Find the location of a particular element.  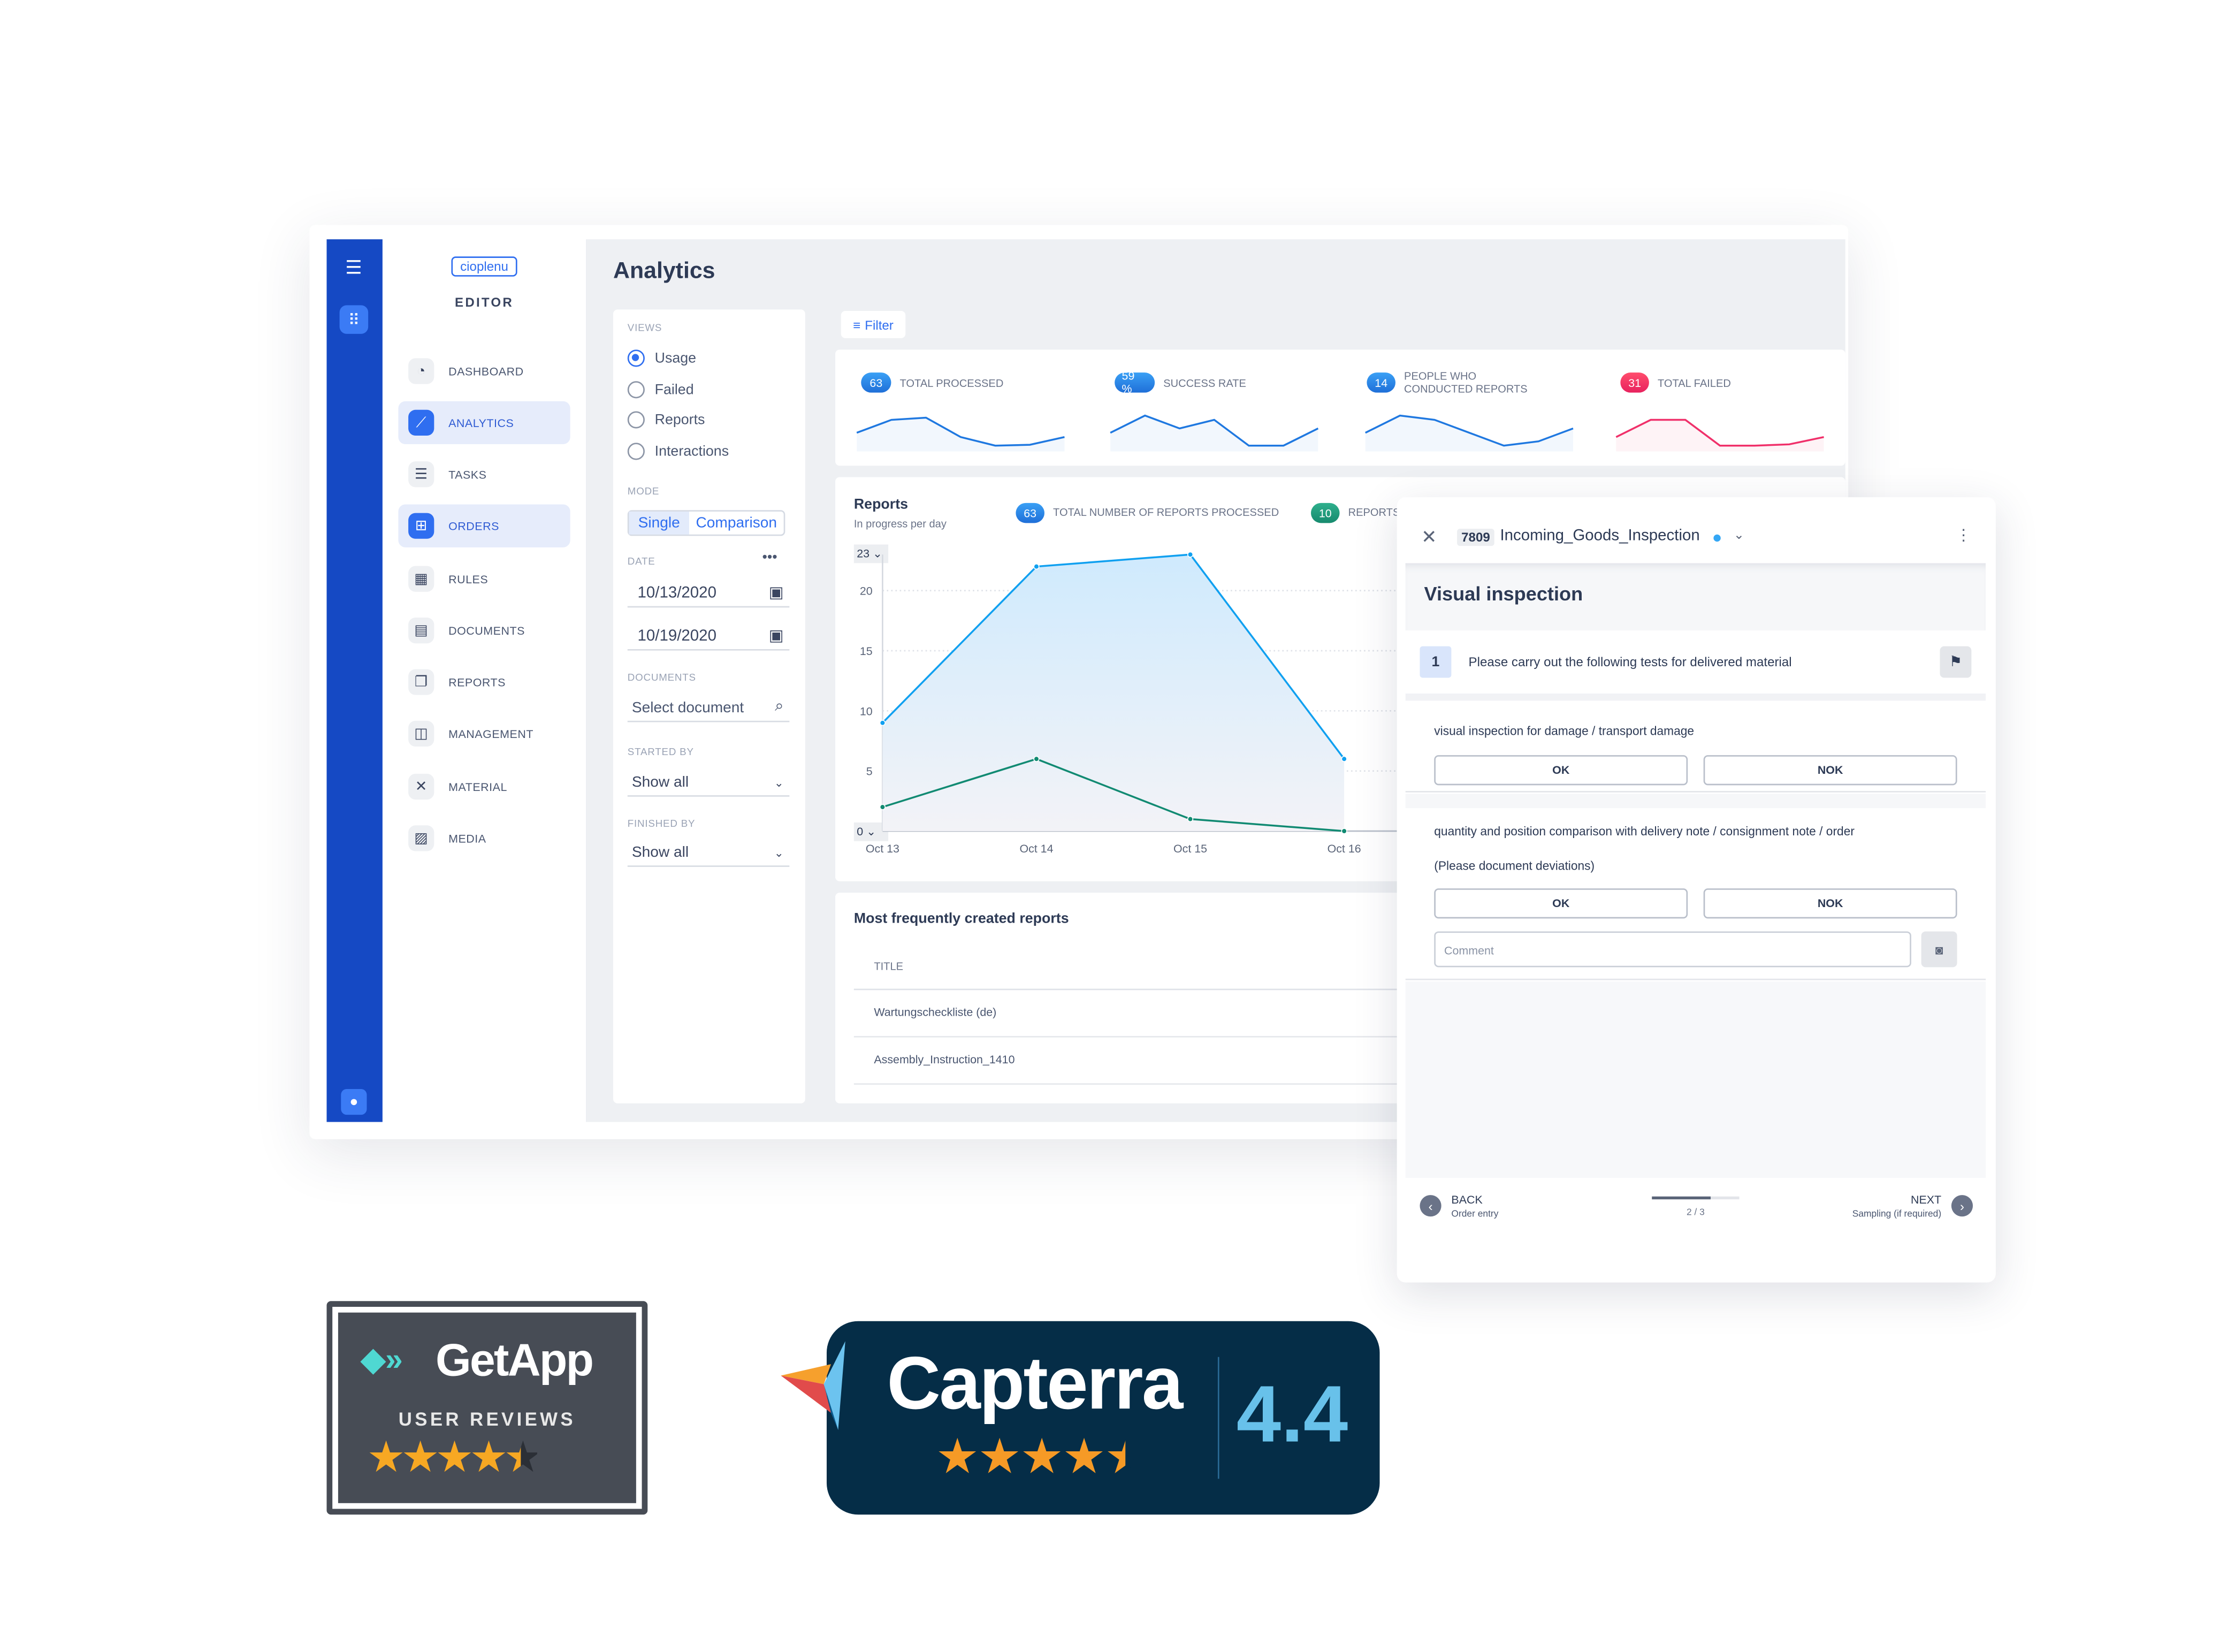

date-from-field: 10/13/2020 ▣ is located at coordinates (708, 595).